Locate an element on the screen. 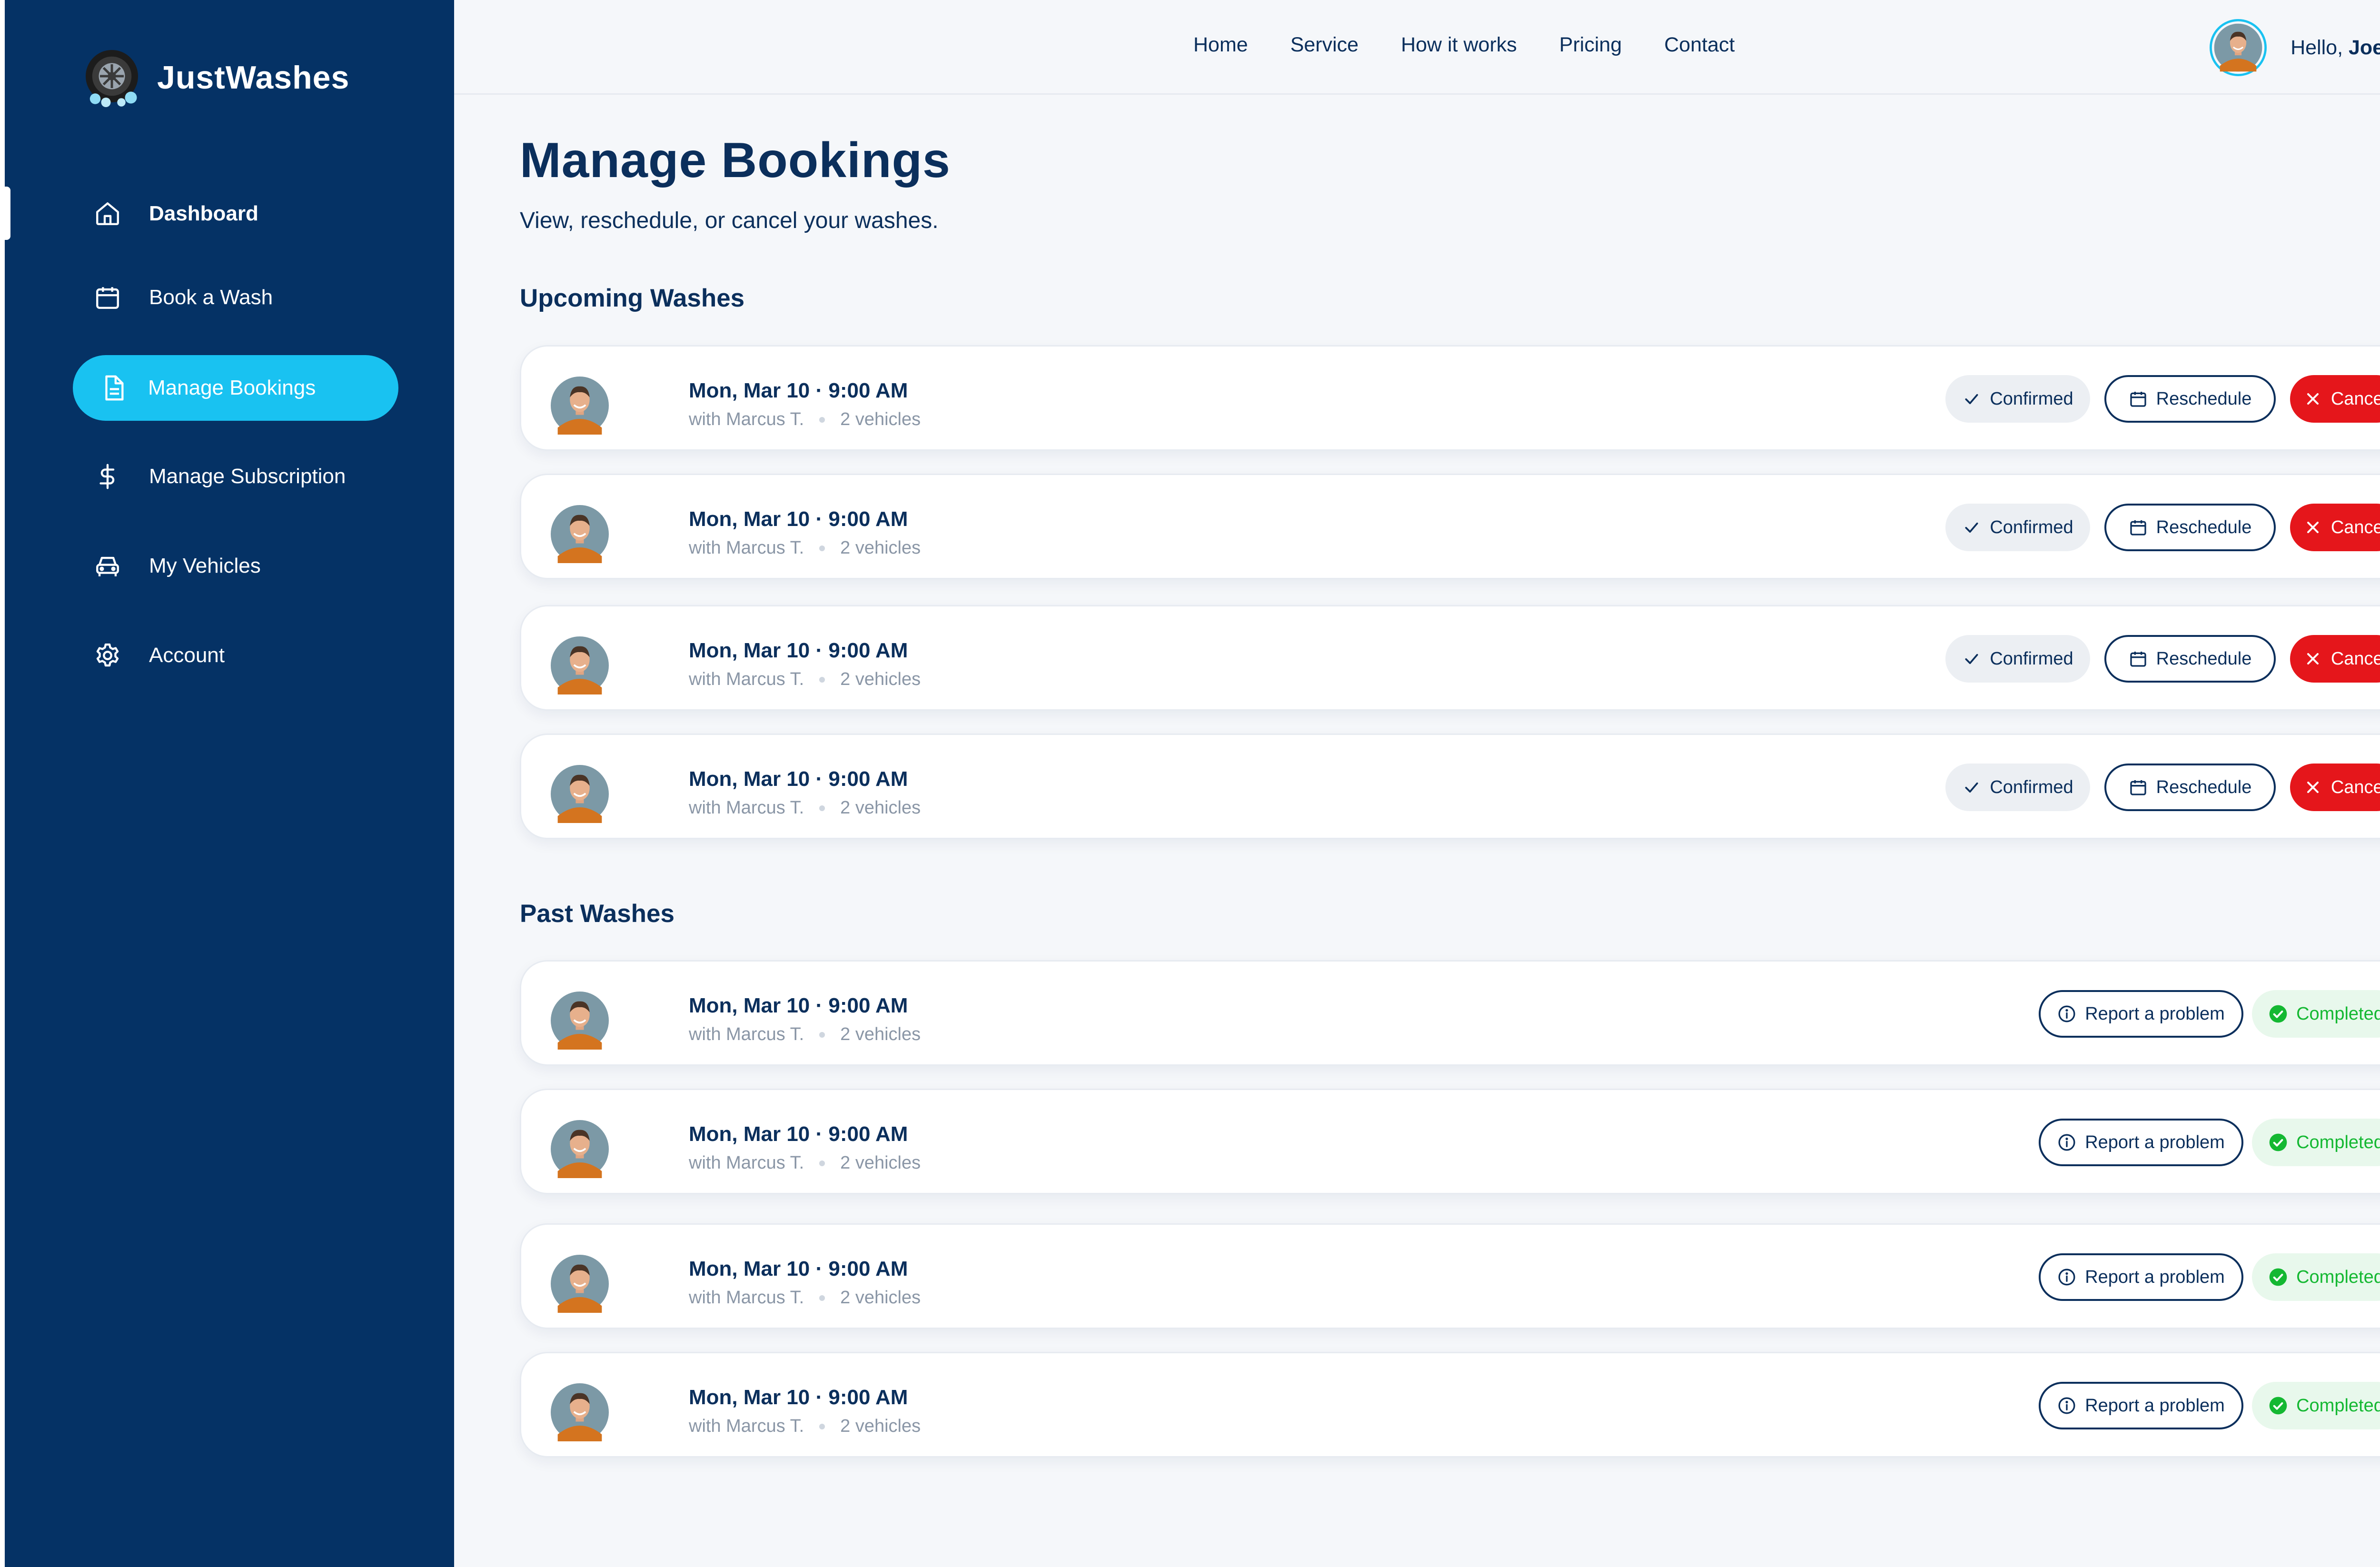 The height and width of the screenshot is (1567, 2380). document-icon is located at coordinates (114, 388).